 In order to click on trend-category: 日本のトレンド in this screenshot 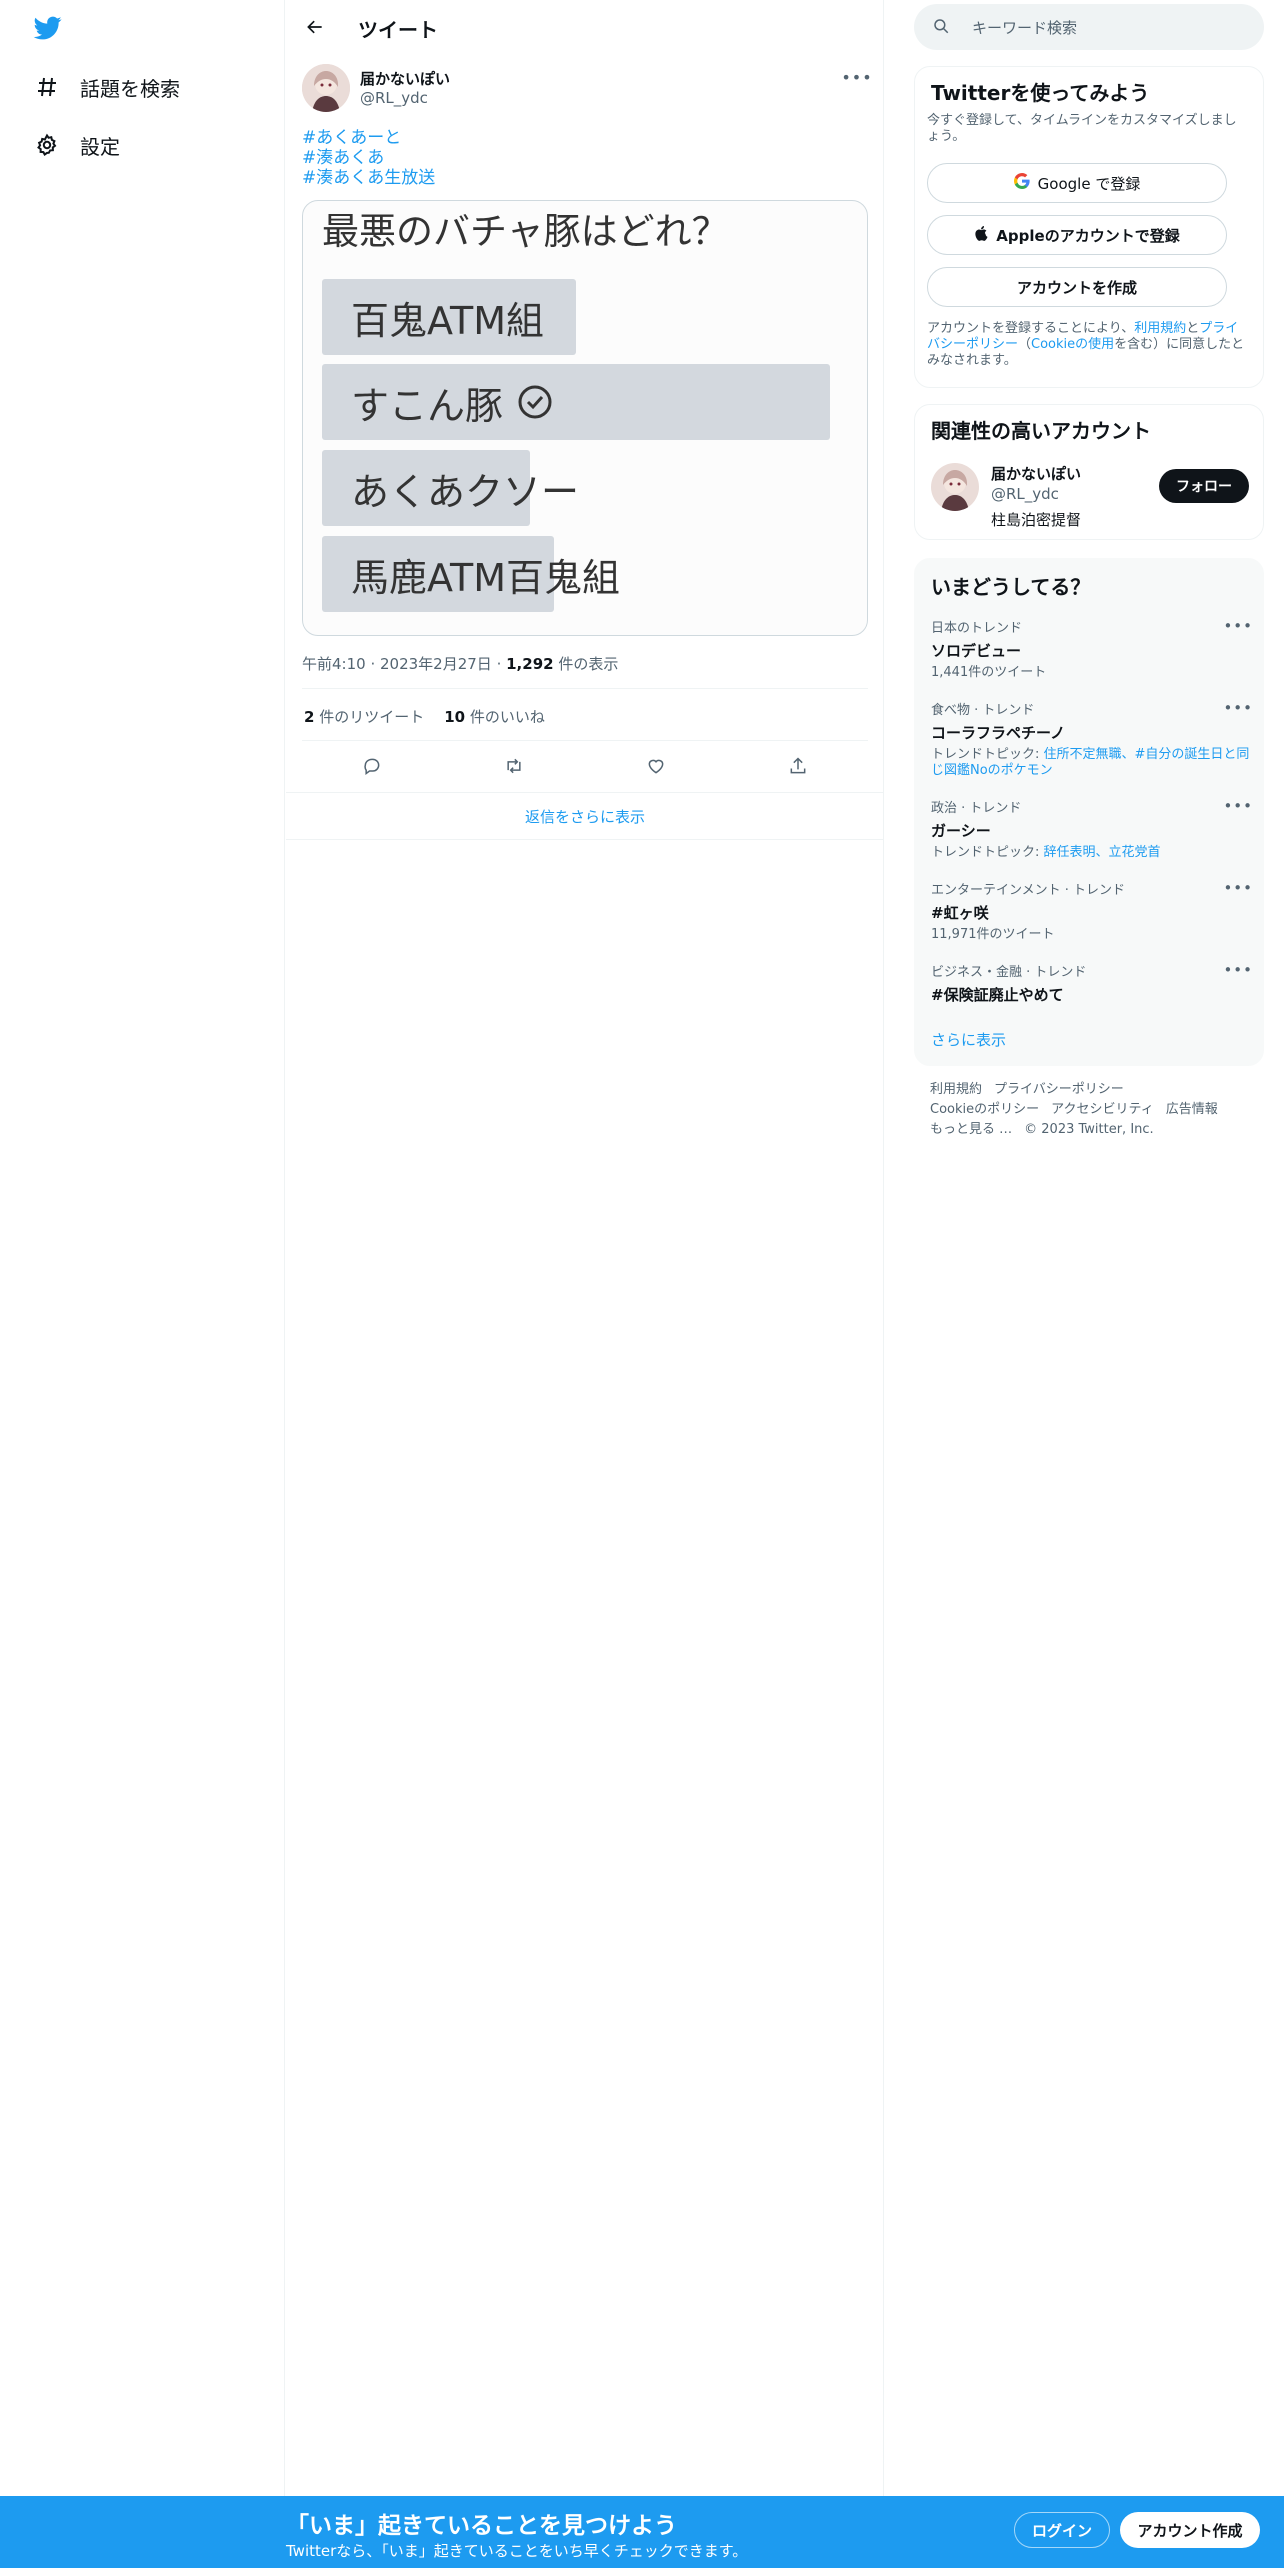, I will do `click(977, 628)`.